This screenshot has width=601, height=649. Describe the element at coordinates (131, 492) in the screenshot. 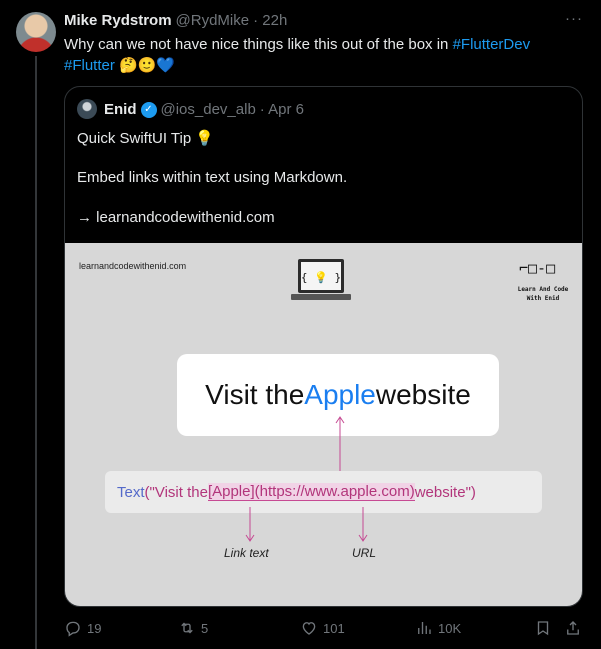

I see `code-keyword: Text` at that location.